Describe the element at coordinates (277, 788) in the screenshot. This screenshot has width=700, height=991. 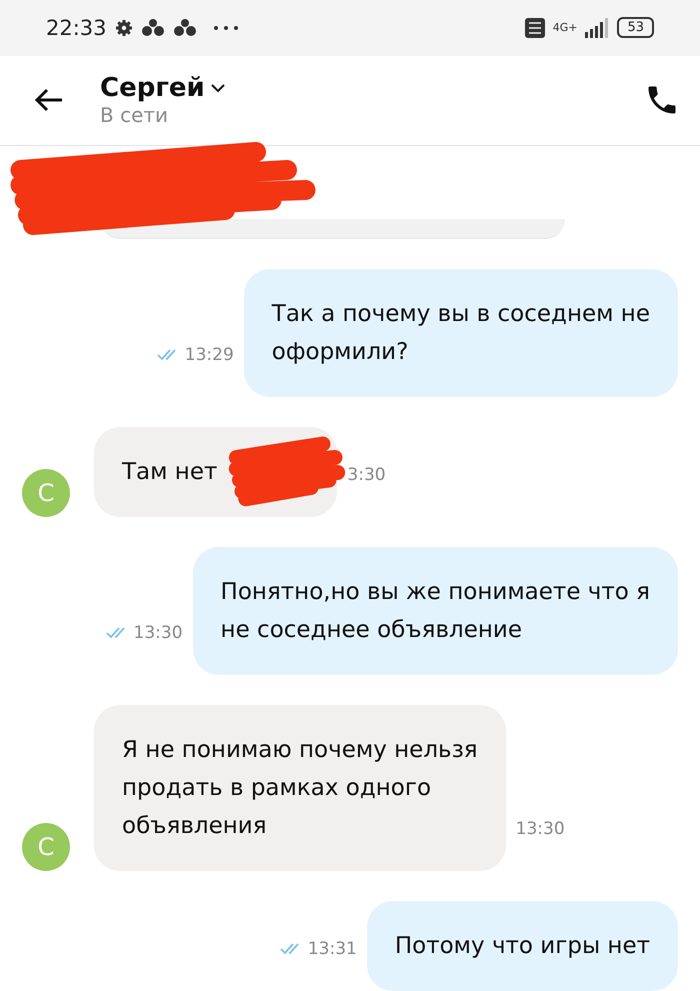
I see `message-text: продать в рамках одного` at that location.